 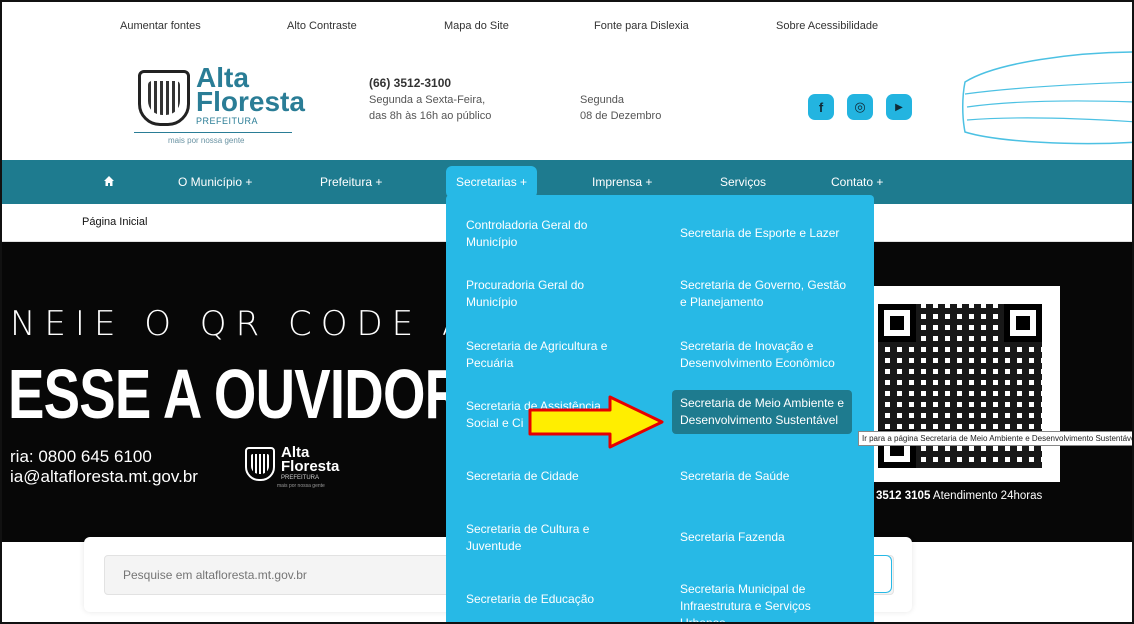 What do you see at coordinates (596, 422) in the screenshot?
I see `pointer-arrow-icon` at bounding box center [596, 422].